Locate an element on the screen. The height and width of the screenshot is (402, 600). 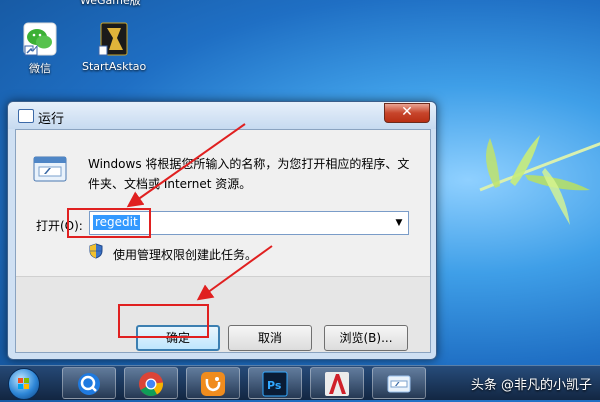
desktop-icon-label: StartAsktao is located at coordinates (114, 66).